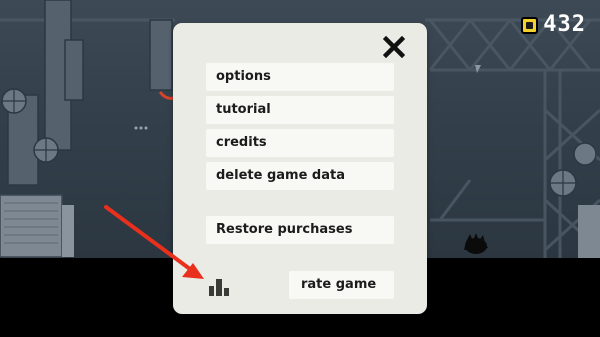  What do you see at coordinates (300, 176) in the screenshot?
I see `delete-game-data-button: delete game data` at bounding box center [300, 176].